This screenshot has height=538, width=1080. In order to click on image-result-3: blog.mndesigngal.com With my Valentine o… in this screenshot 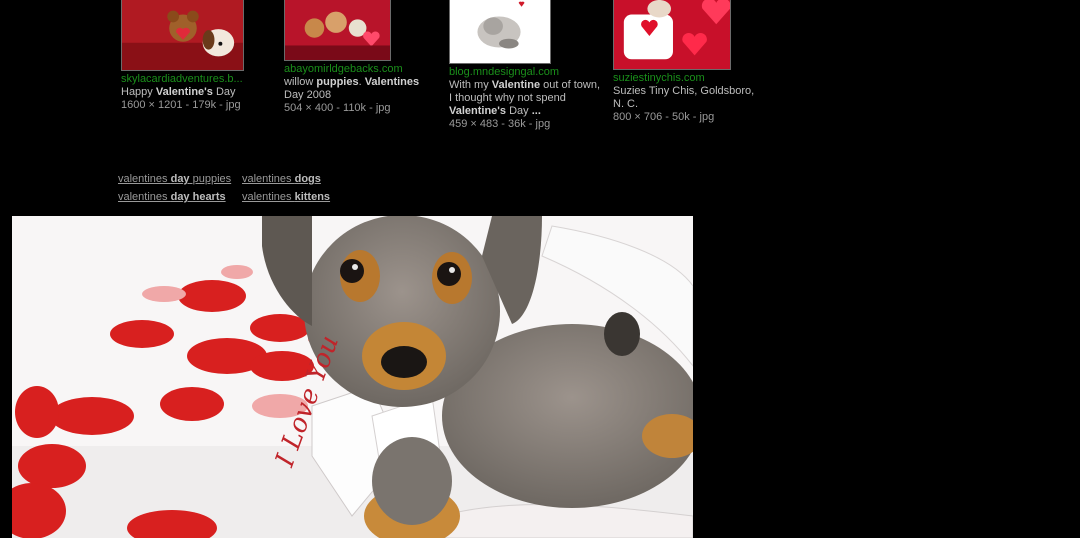, I will do `click(527, 65)`.